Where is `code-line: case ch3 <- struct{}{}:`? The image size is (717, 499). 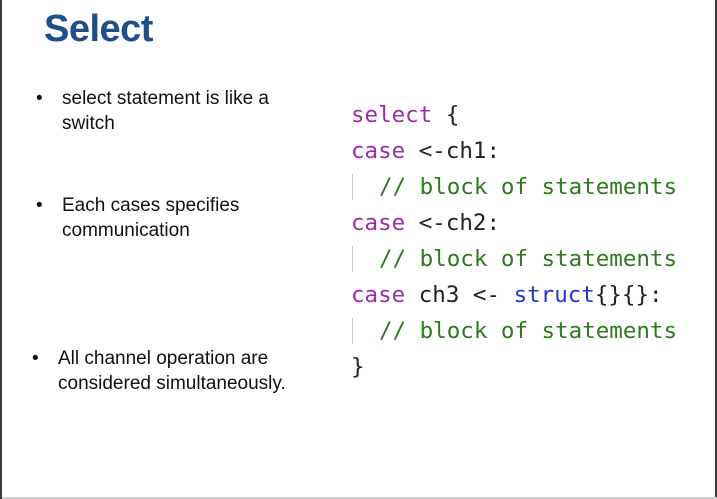 code-line: case ch3 <- struct{}{}: is located at coordinates (514, 295).